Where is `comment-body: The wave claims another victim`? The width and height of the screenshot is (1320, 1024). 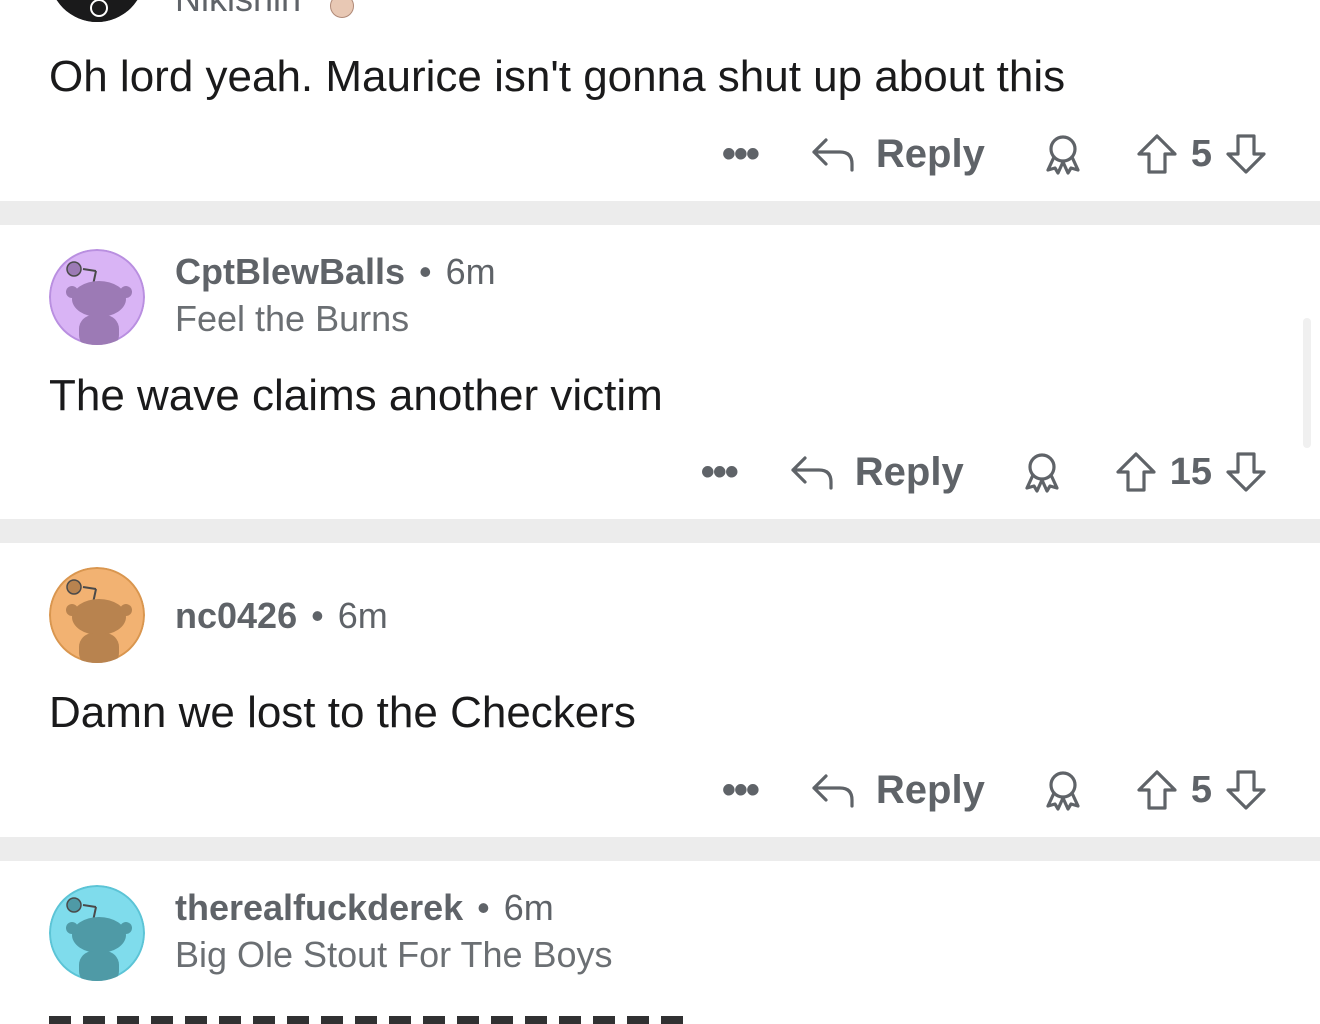 comment-body: The wave claims another victim is located at coordinates (356, 395).